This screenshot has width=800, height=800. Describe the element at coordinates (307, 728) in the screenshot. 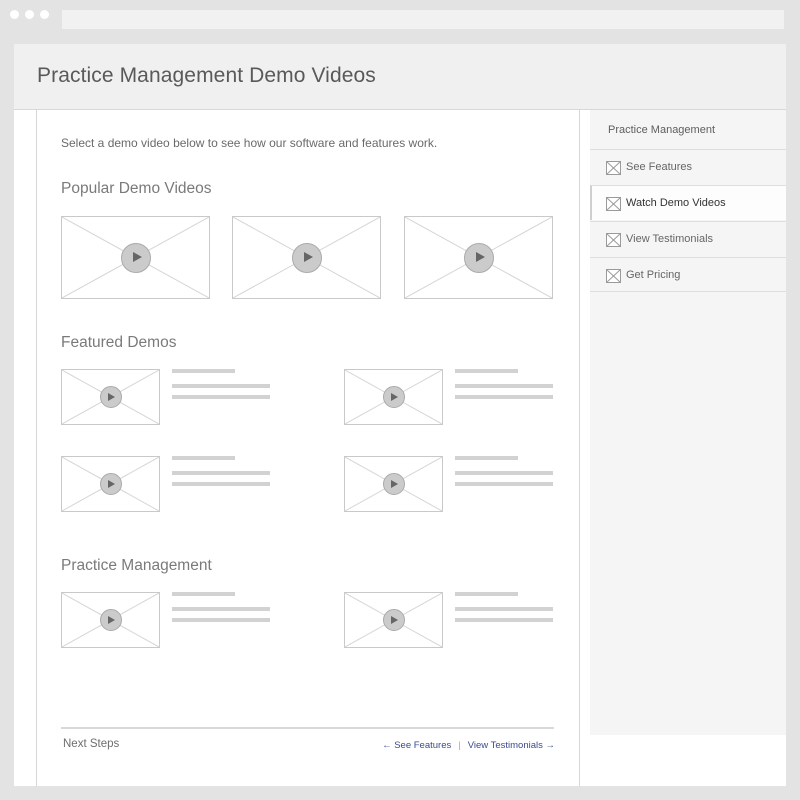

I see `footer-divider` at that location.